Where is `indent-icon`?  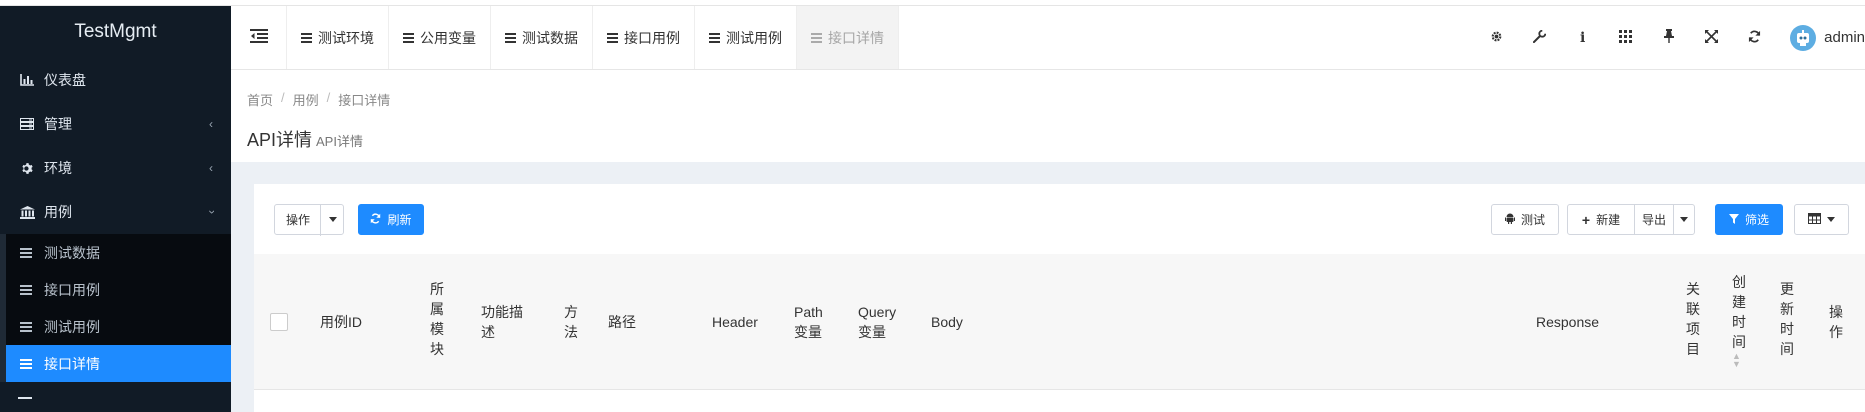 indent-icon is located at coordinates (258, 37).